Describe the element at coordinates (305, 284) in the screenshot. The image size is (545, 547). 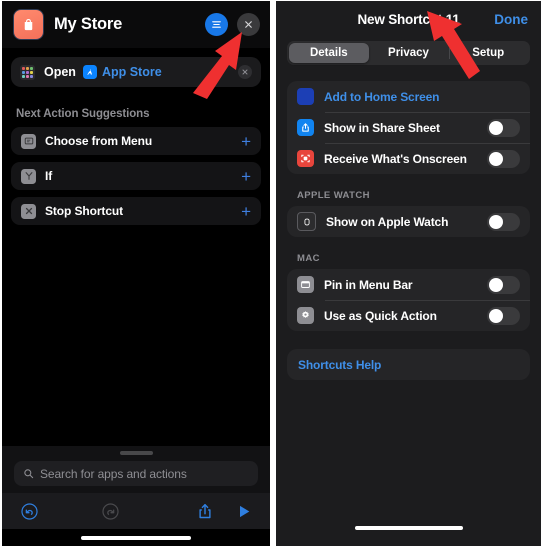
I see `menu-bar-icon` at that location.